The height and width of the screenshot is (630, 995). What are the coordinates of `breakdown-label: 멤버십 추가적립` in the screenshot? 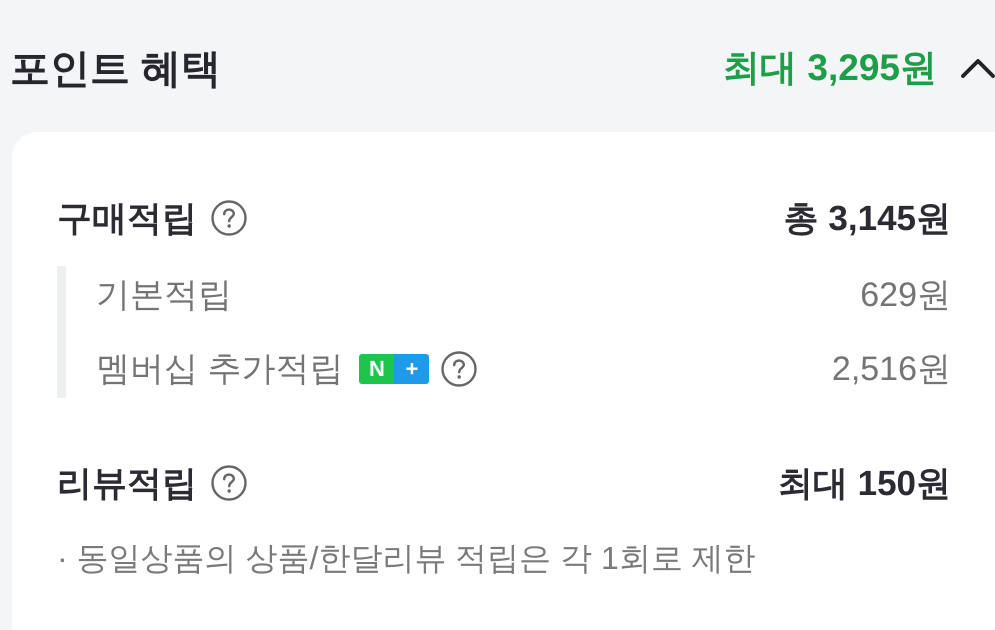 It's located at (220, 369).